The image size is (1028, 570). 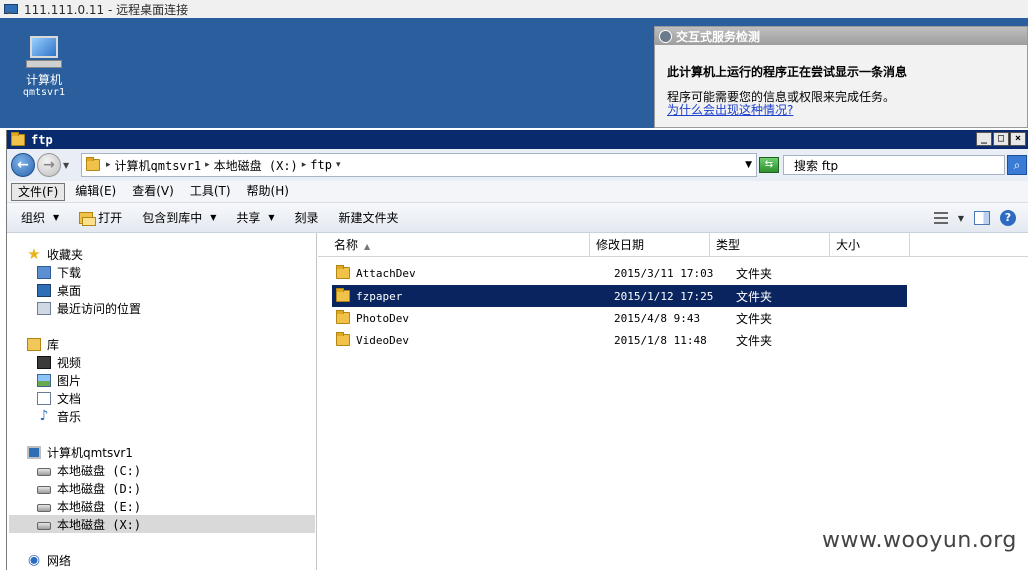 I want to click on menu-bar: 文件(F) 编辑(E) 查看(V) 工具(T) 帮助(H), so click(x=517, y=192).